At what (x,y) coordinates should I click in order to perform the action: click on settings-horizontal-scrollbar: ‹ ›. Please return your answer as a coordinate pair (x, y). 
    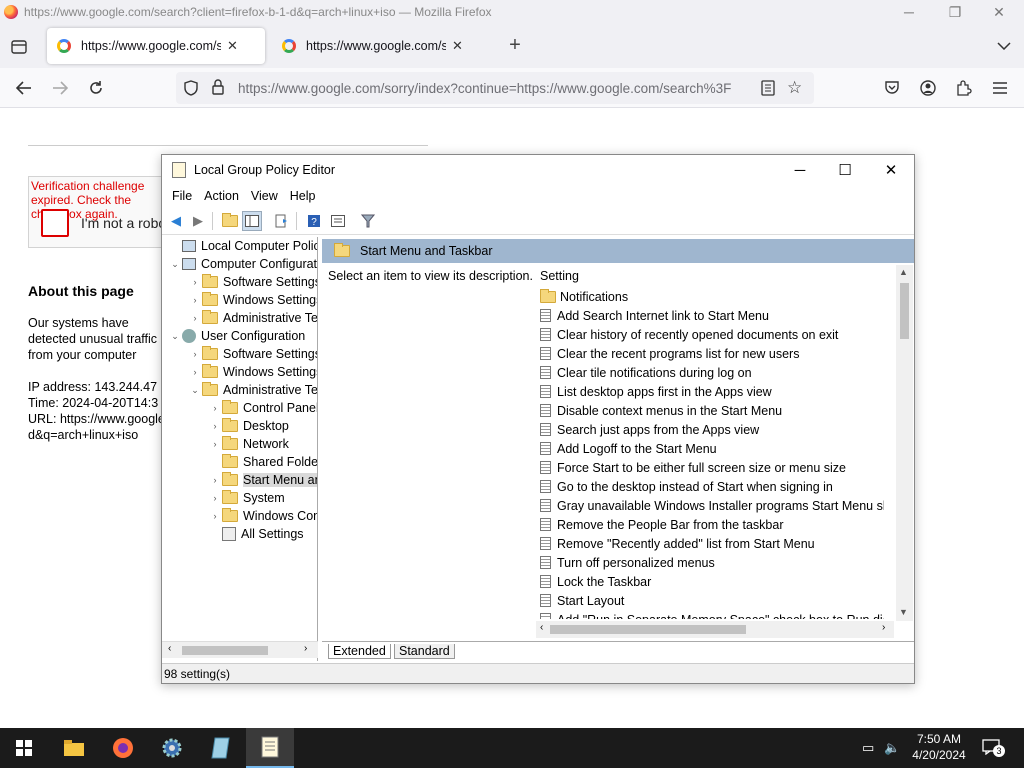
    Looking at the image, I should click on (715, 629).